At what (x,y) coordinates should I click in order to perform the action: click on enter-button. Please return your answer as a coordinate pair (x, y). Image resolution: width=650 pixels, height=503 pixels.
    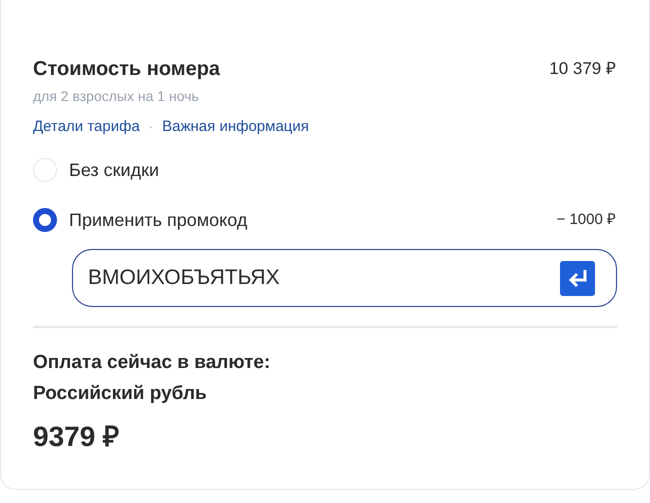
    Looking at the image, I should click on (577, 278).